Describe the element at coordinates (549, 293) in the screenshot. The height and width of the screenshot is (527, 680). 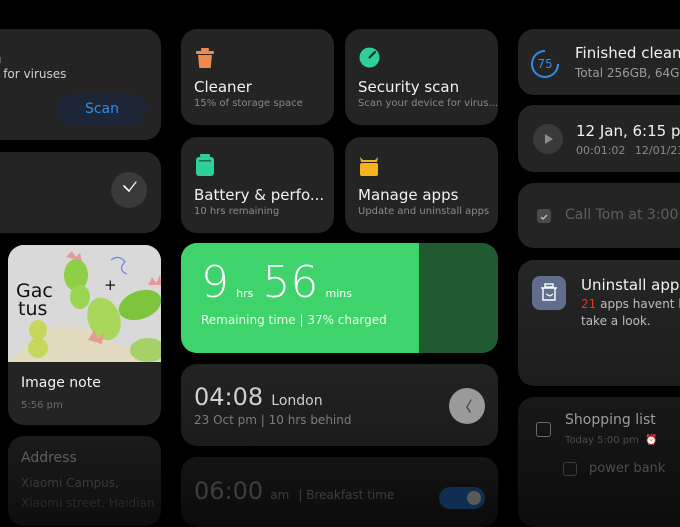
I see `uninstall-icon` at that location.